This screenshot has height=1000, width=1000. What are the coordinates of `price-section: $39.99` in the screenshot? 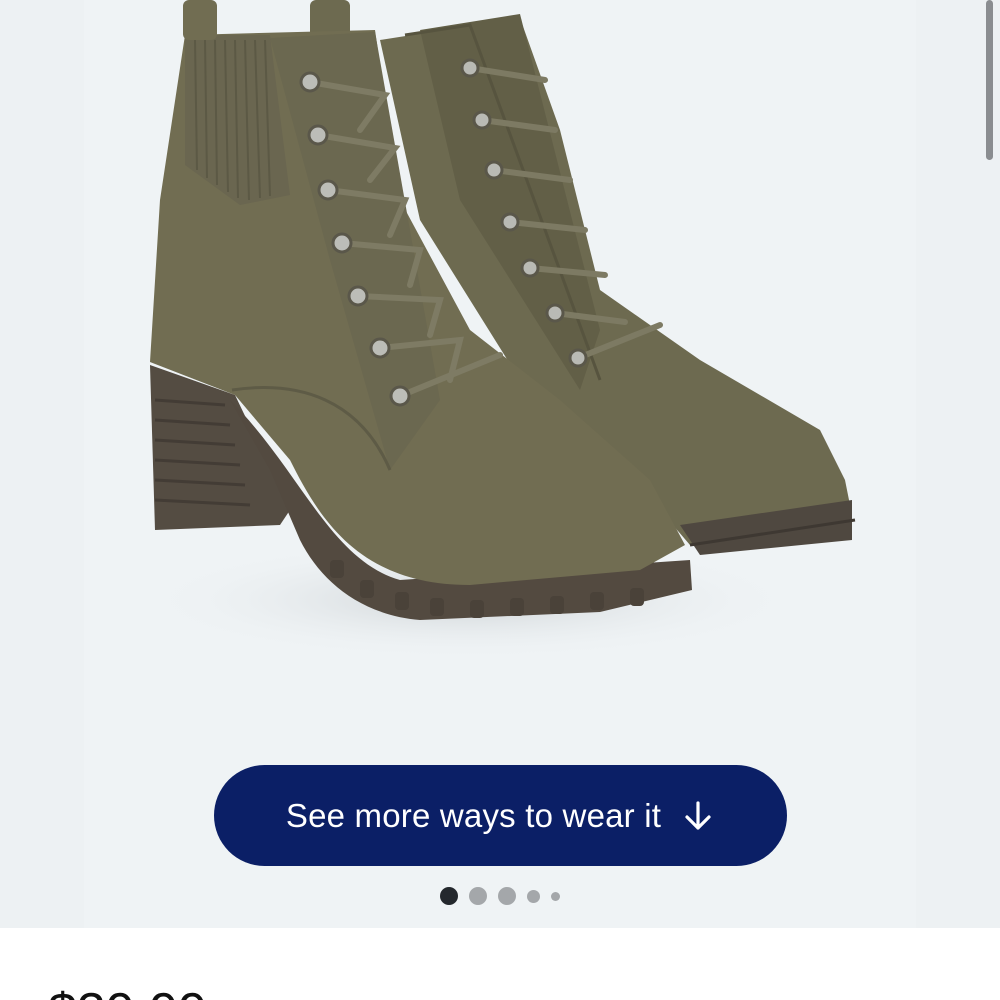 It's located at (500, 964).